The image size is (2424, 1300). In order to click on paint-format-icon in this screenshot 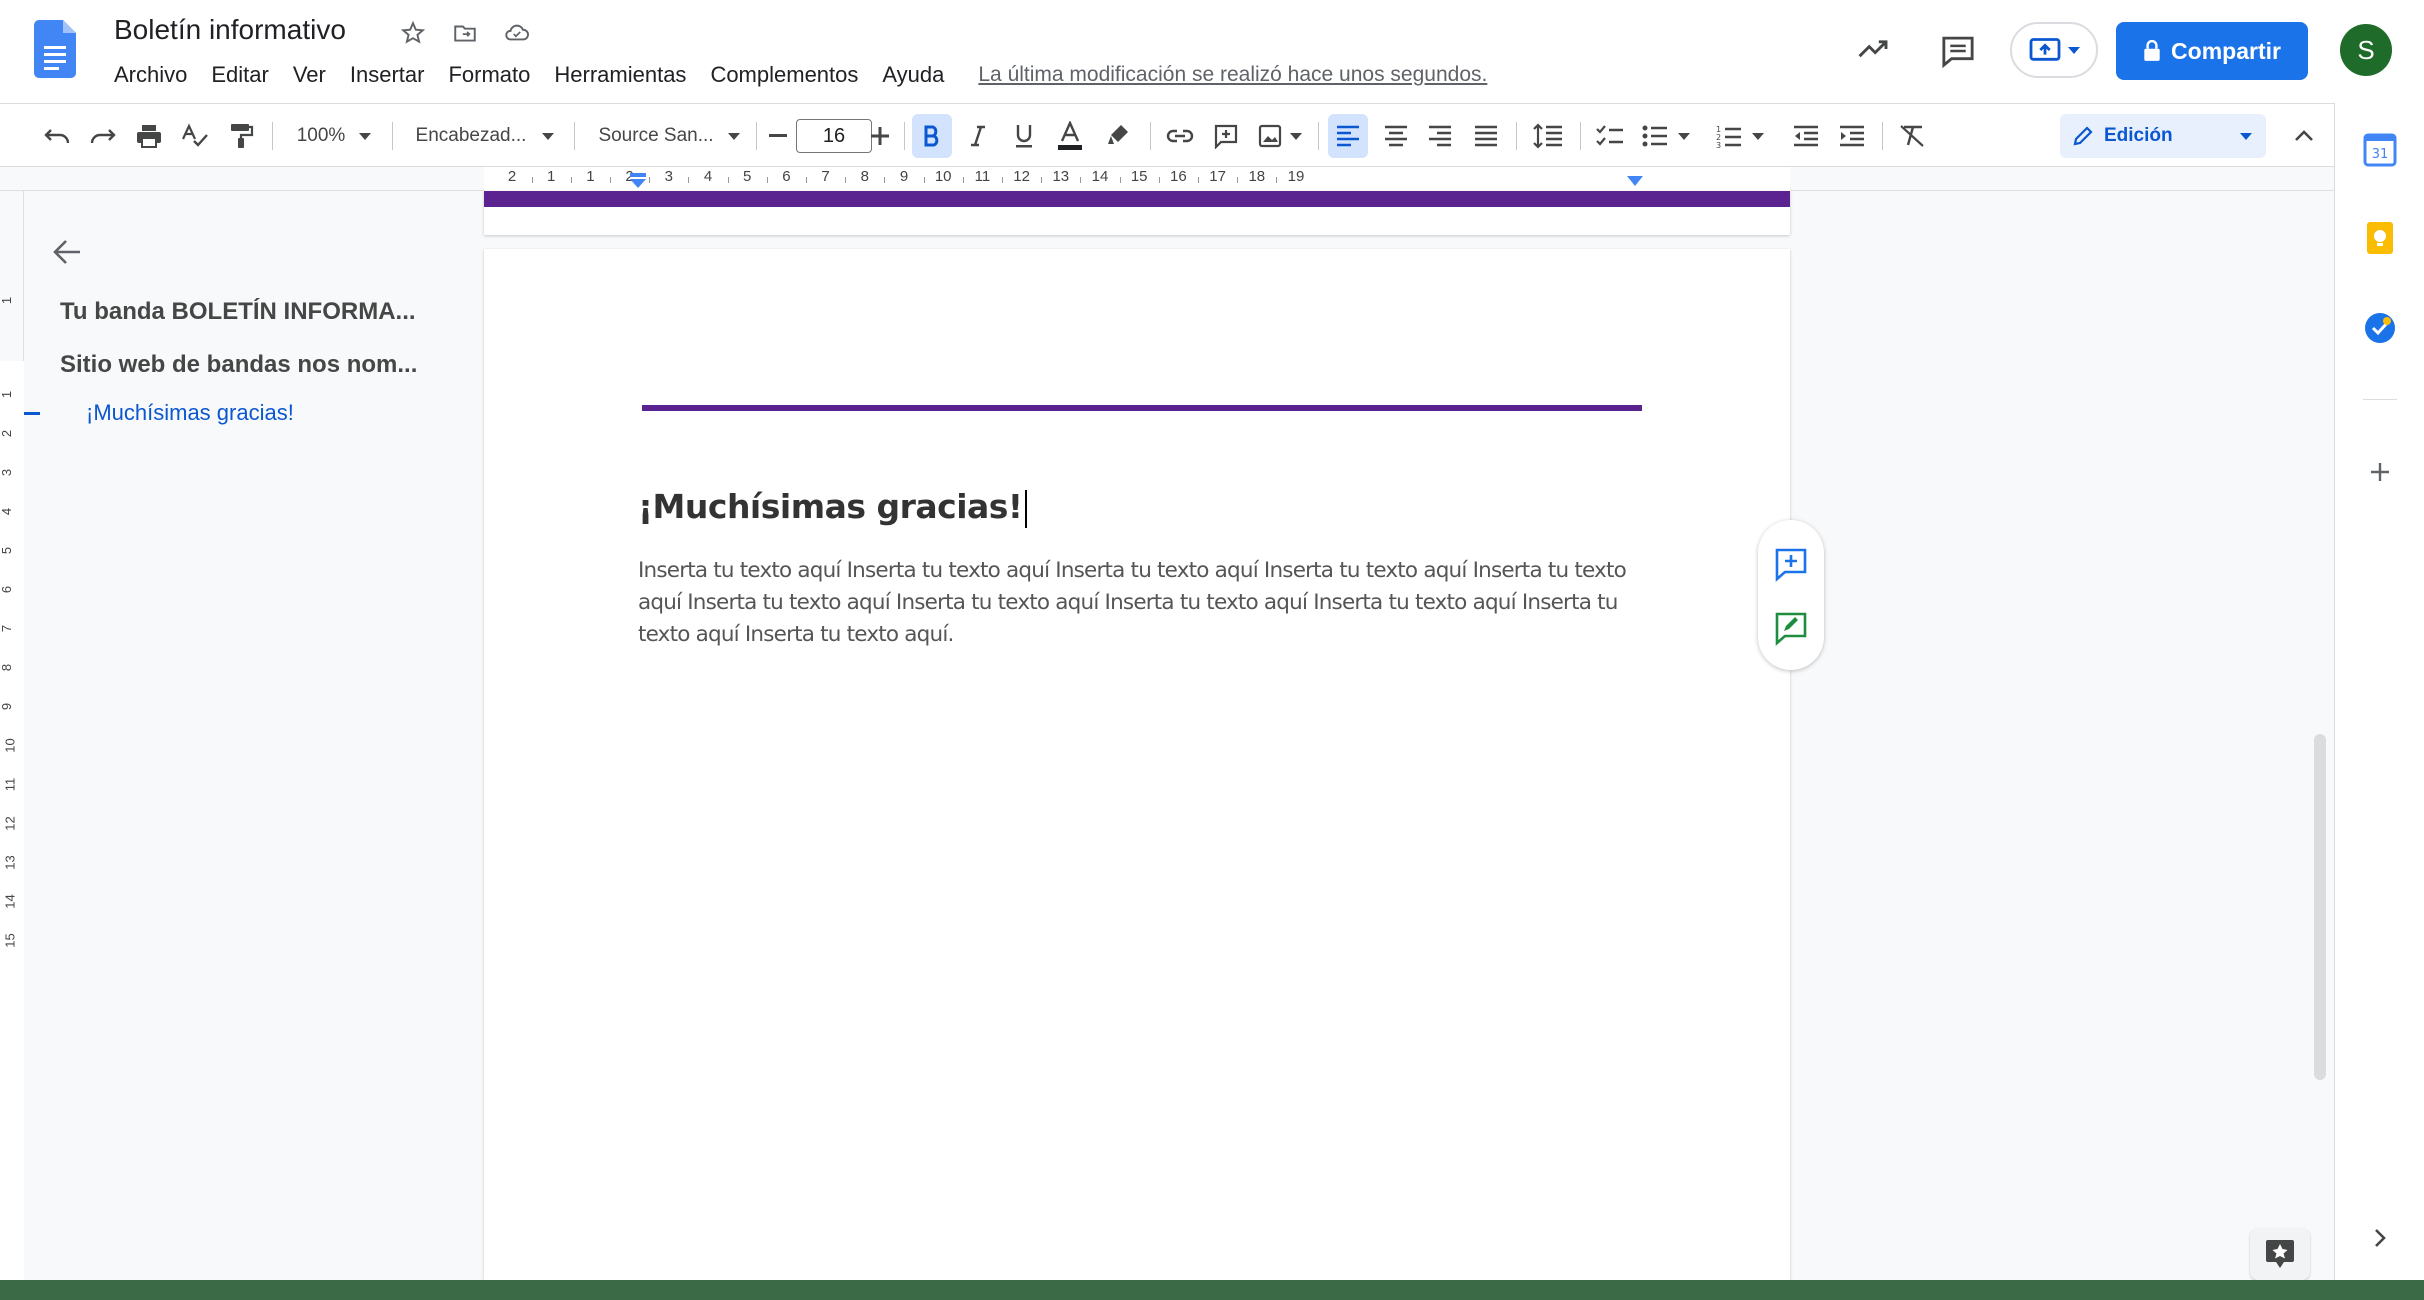, I will do `click(241, 136)`.